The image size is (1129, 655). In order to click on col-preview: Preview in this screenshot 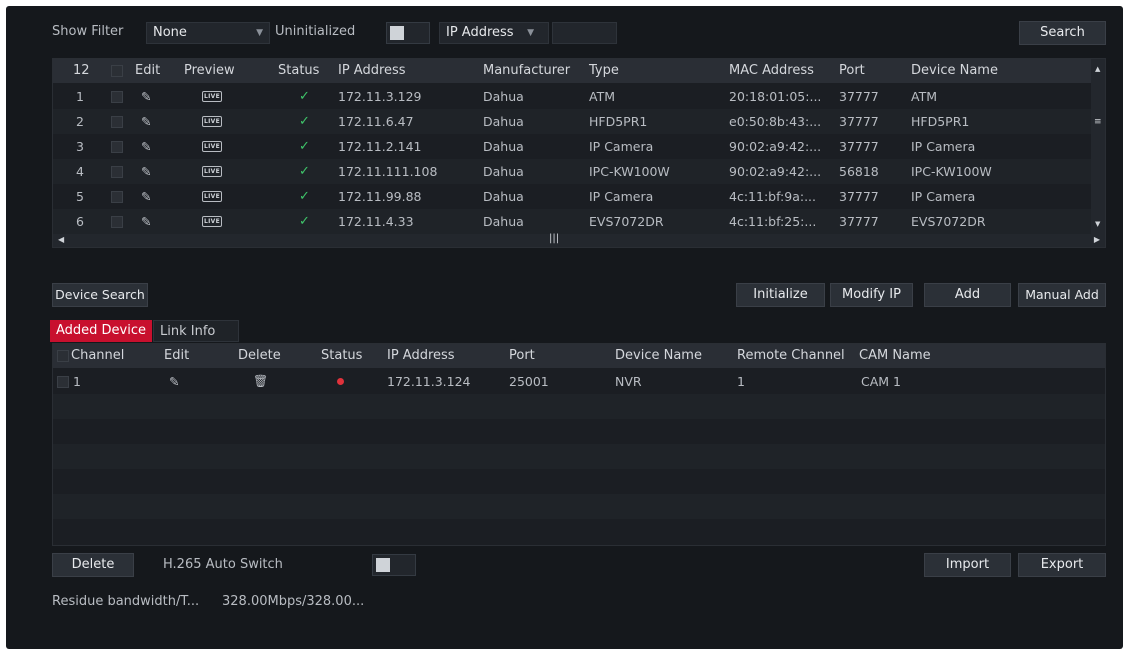, I will do `click(209, 71)`.